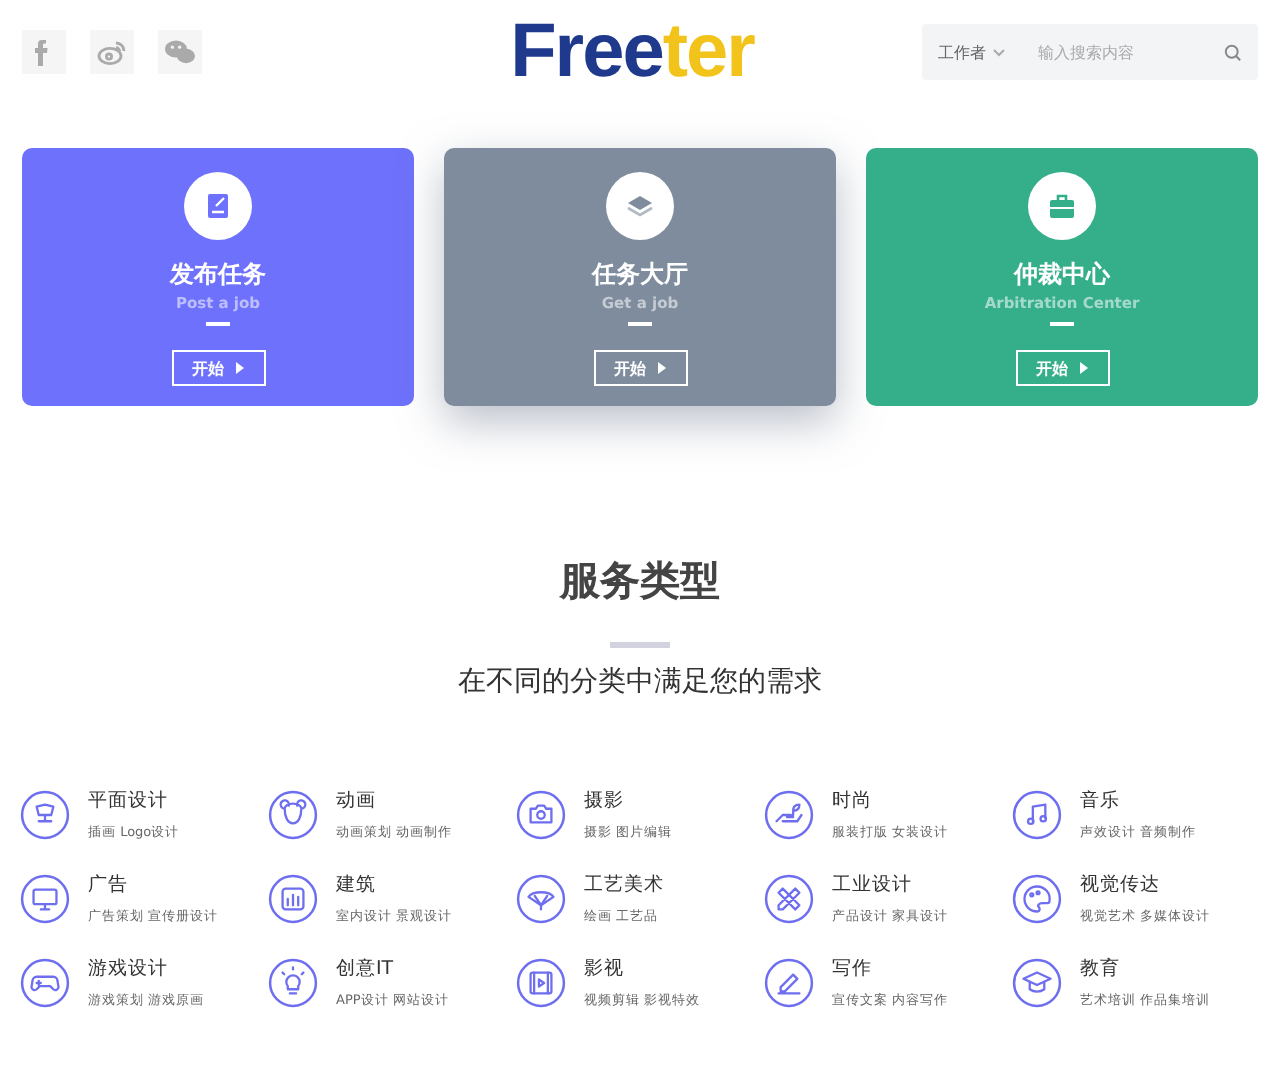 The width and height of the screenshot is (1280, 1084). What do you see at coordinates (640, 206) in the screenshot?
I see `layers-icon` at bounding box center [640, 206].